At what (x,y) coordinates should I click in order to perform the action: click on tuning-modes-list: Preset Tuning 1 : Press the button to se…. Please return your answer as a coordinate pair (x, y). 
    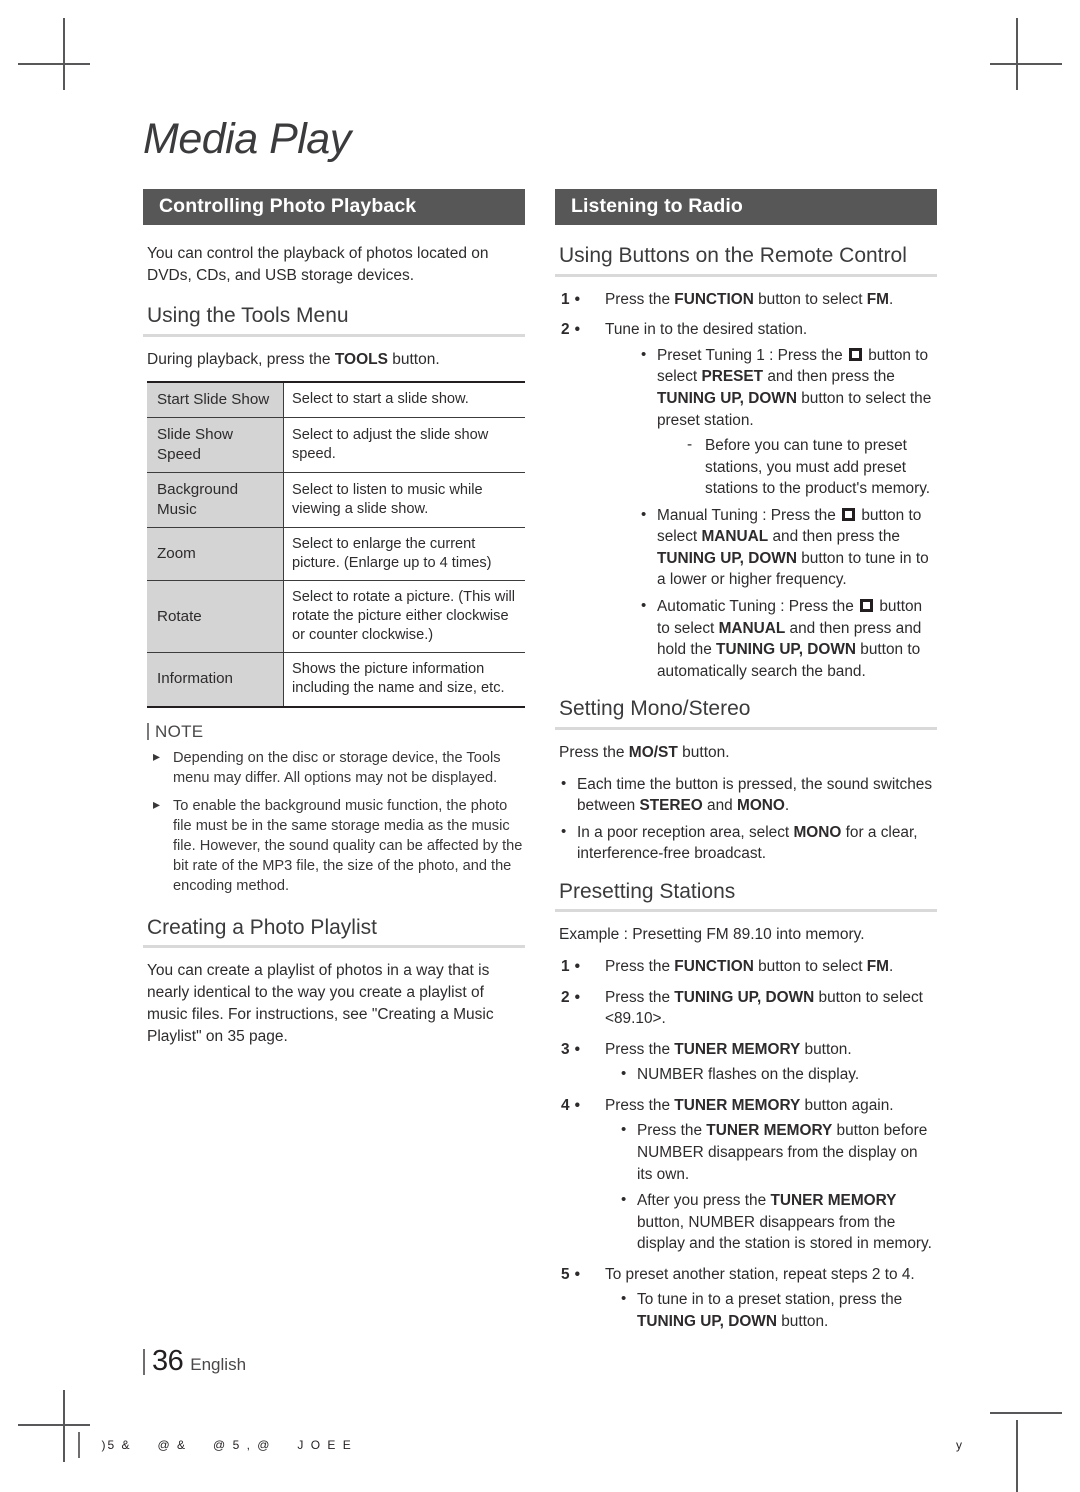
    Looking at the image, I should click on (771, 513).